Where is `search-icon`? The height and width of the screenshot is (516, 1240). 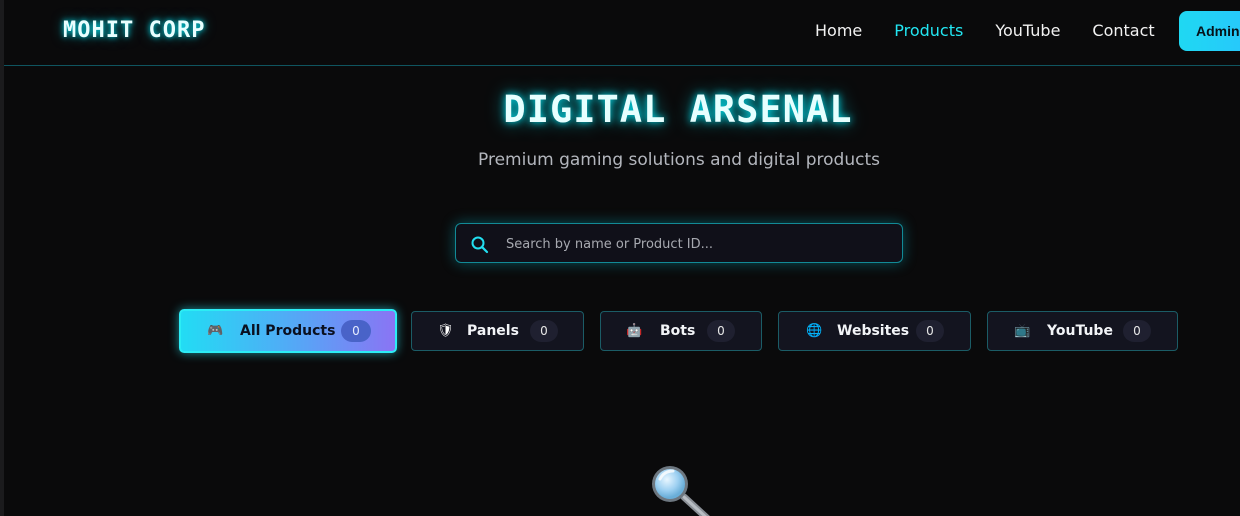
search-icon is located at coordinates (480, 245).